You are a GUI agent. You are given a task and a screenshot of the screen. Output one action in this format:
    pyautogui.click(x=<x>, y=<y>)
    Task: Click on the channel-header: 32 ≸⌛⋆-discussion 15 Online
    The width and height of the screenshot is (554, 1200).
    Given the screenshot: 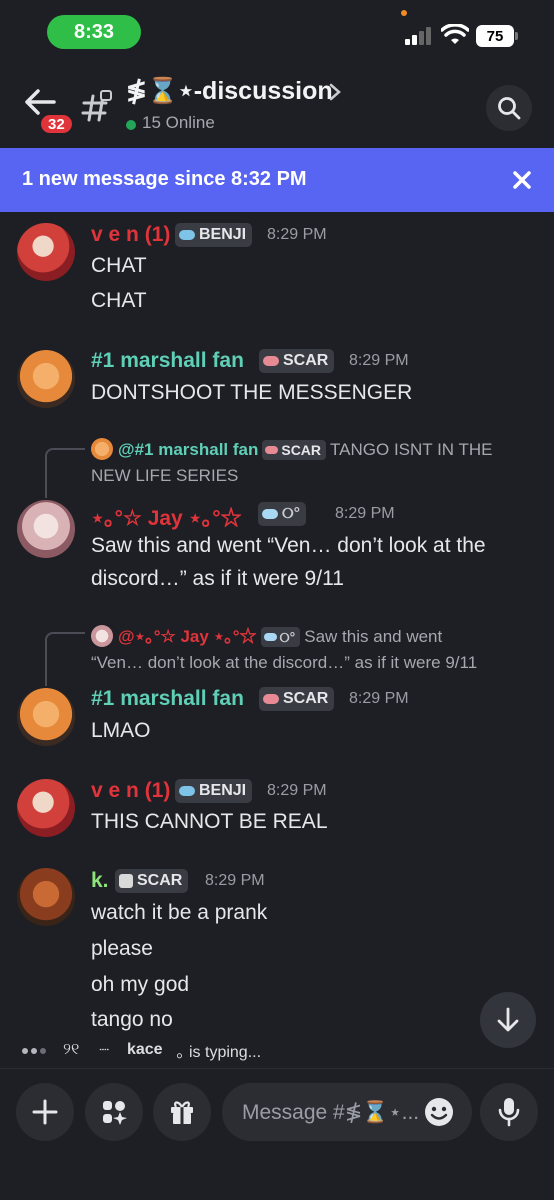 What is the action you would take?
    pyautogui.click(x=277, y=106)
    